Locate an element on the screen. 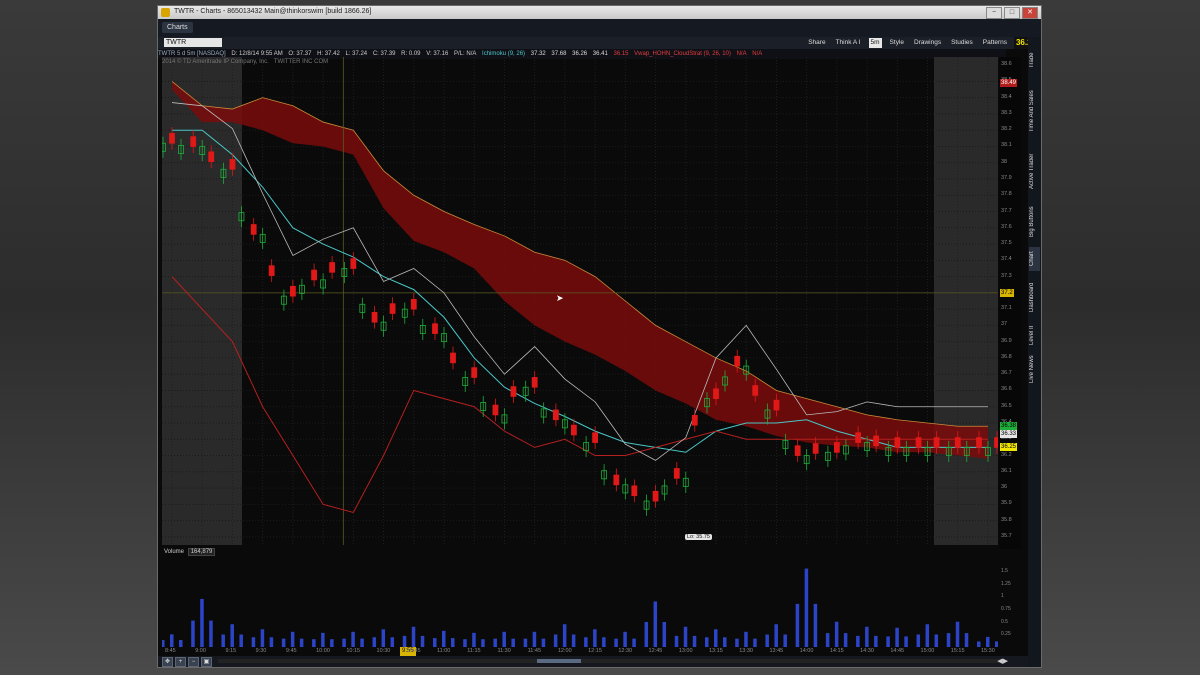  fit-icon: ▣ is located at coordinates (206, 662).